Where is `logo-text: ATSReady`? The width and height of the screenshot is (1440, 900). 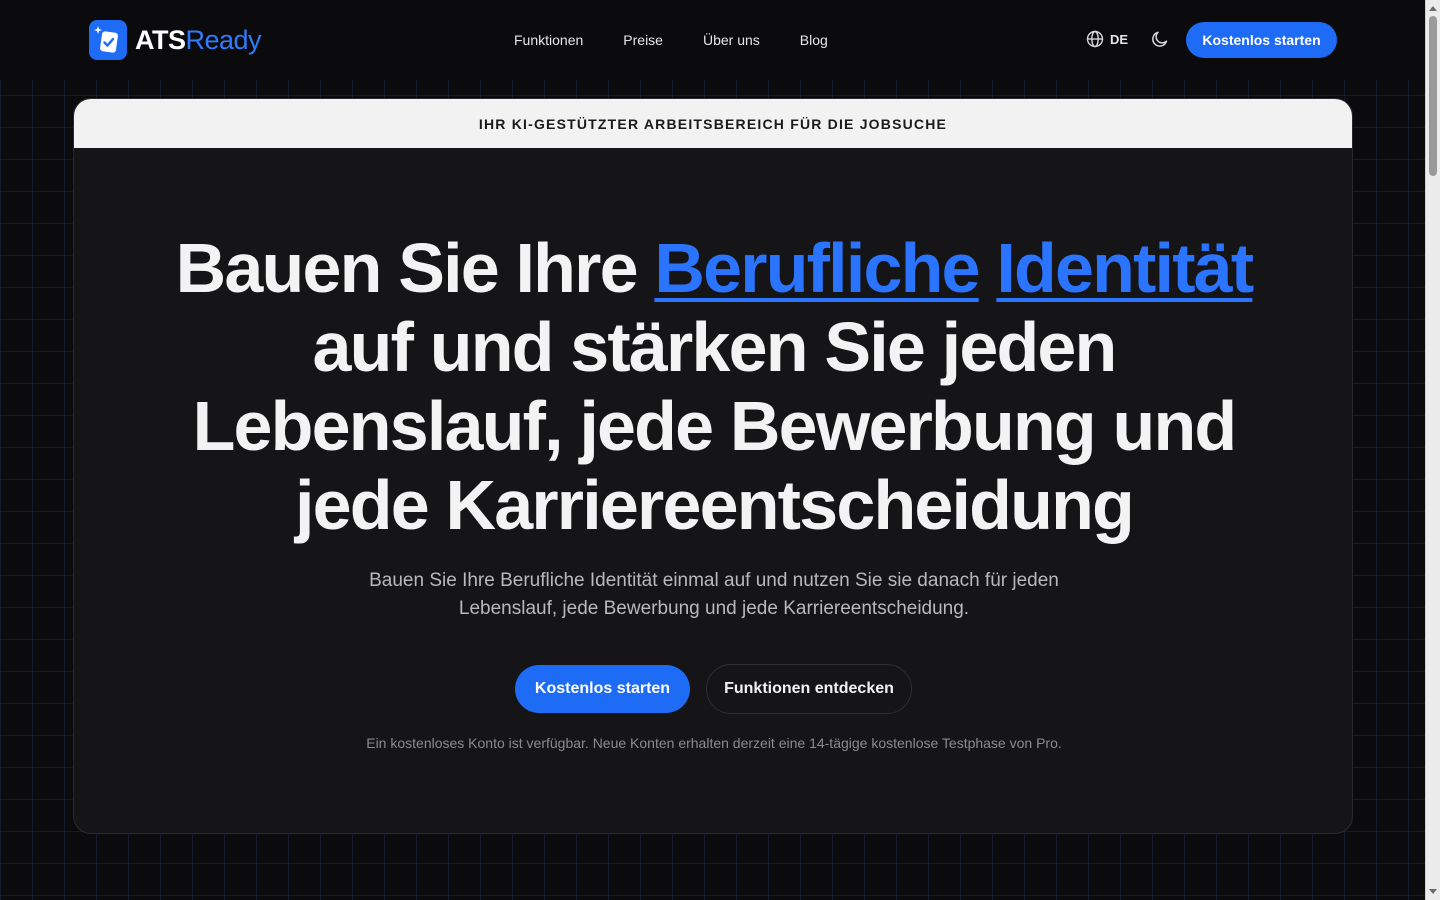
logo-text: ATSReady is located at coordinates (198, 39).